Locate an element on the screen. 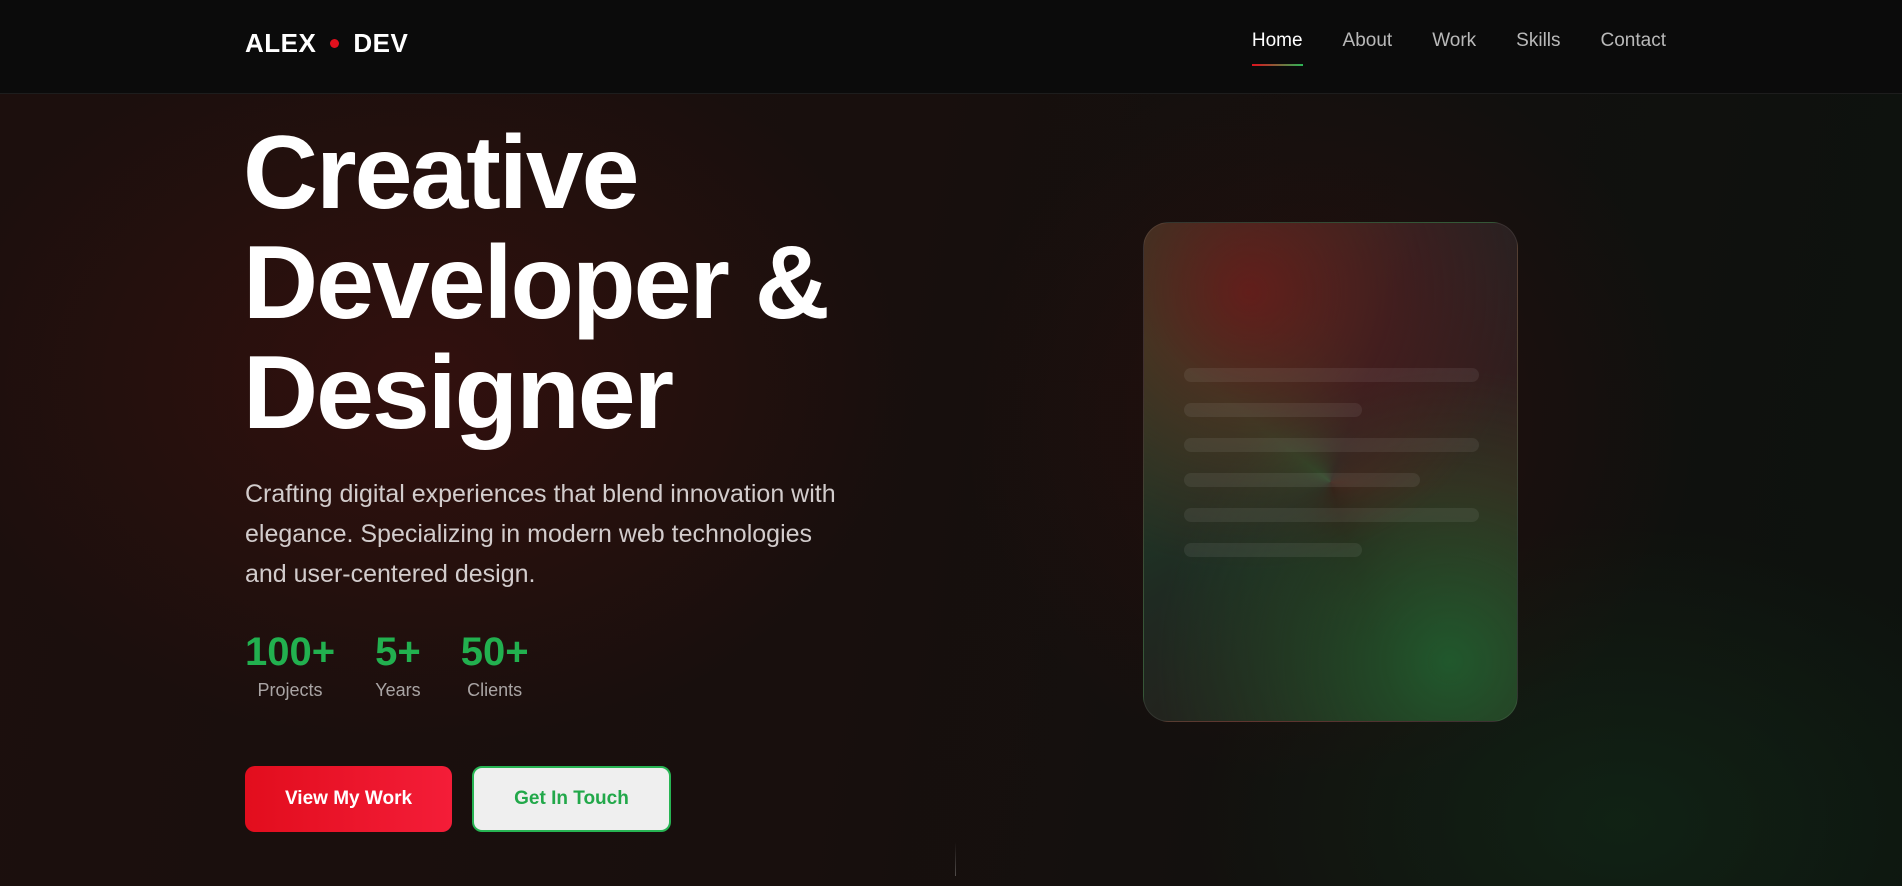  hero-title-line: Creative is located at coordinates (441, 173).